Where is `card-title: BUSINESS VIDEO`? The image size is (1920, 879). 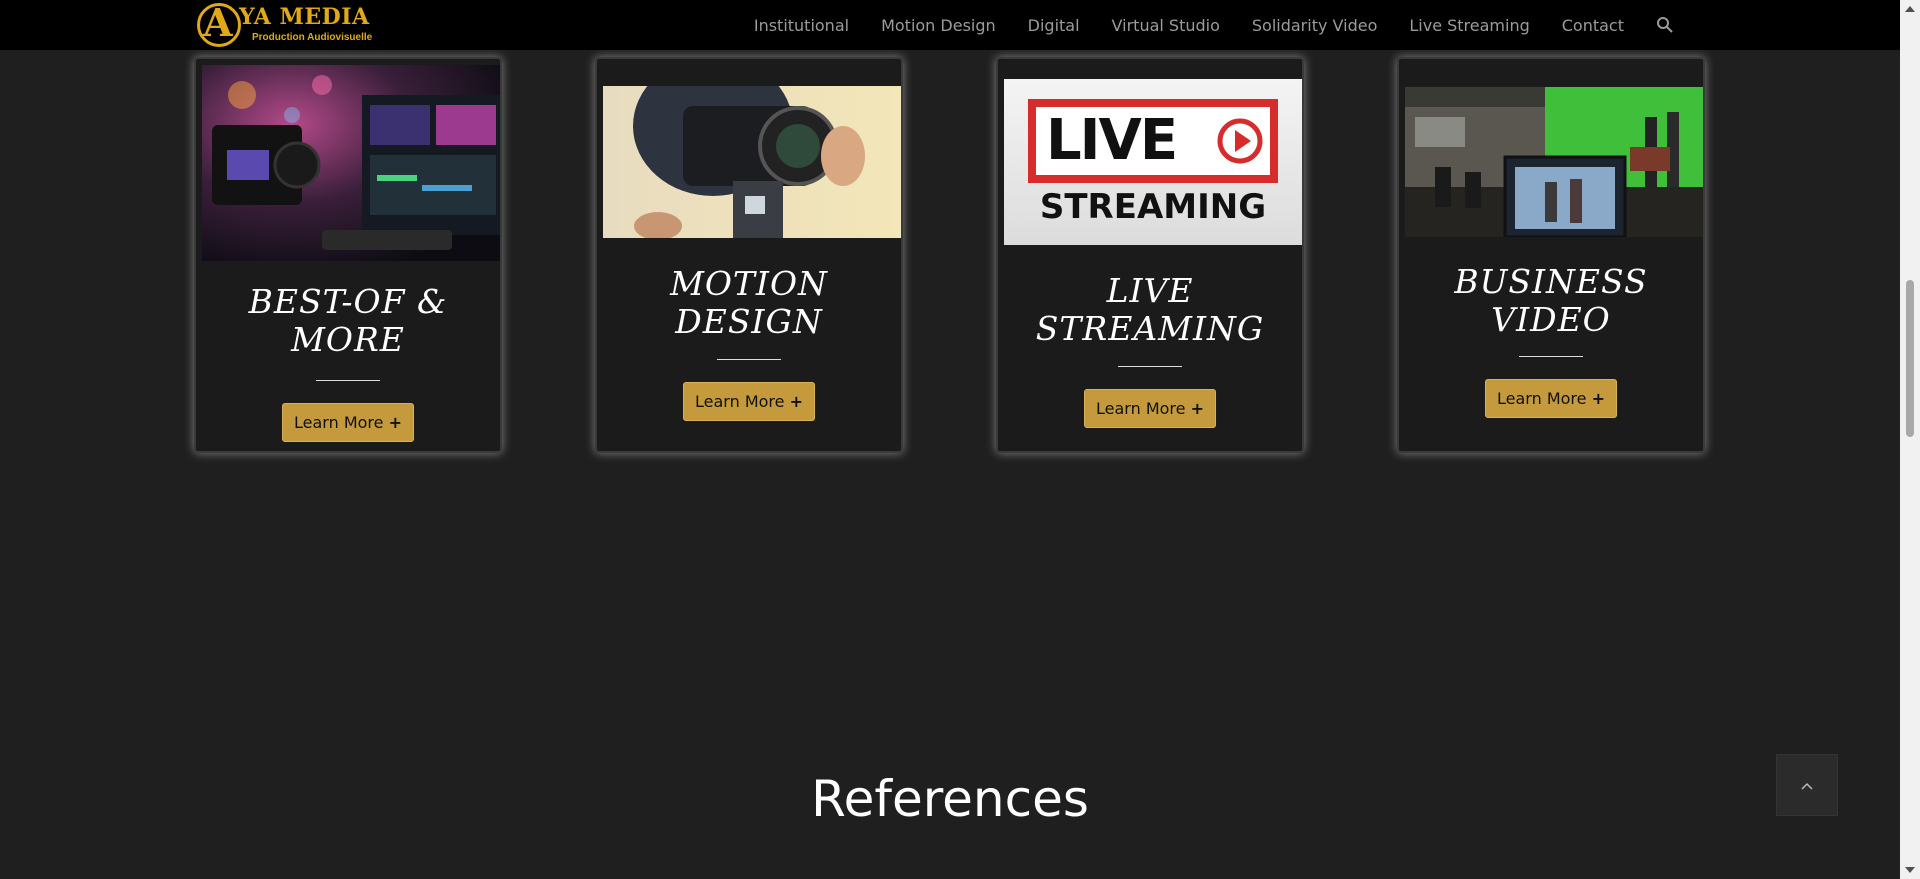 card-title: BUSINESS VIDEO is located at coordinates (1551, 300).